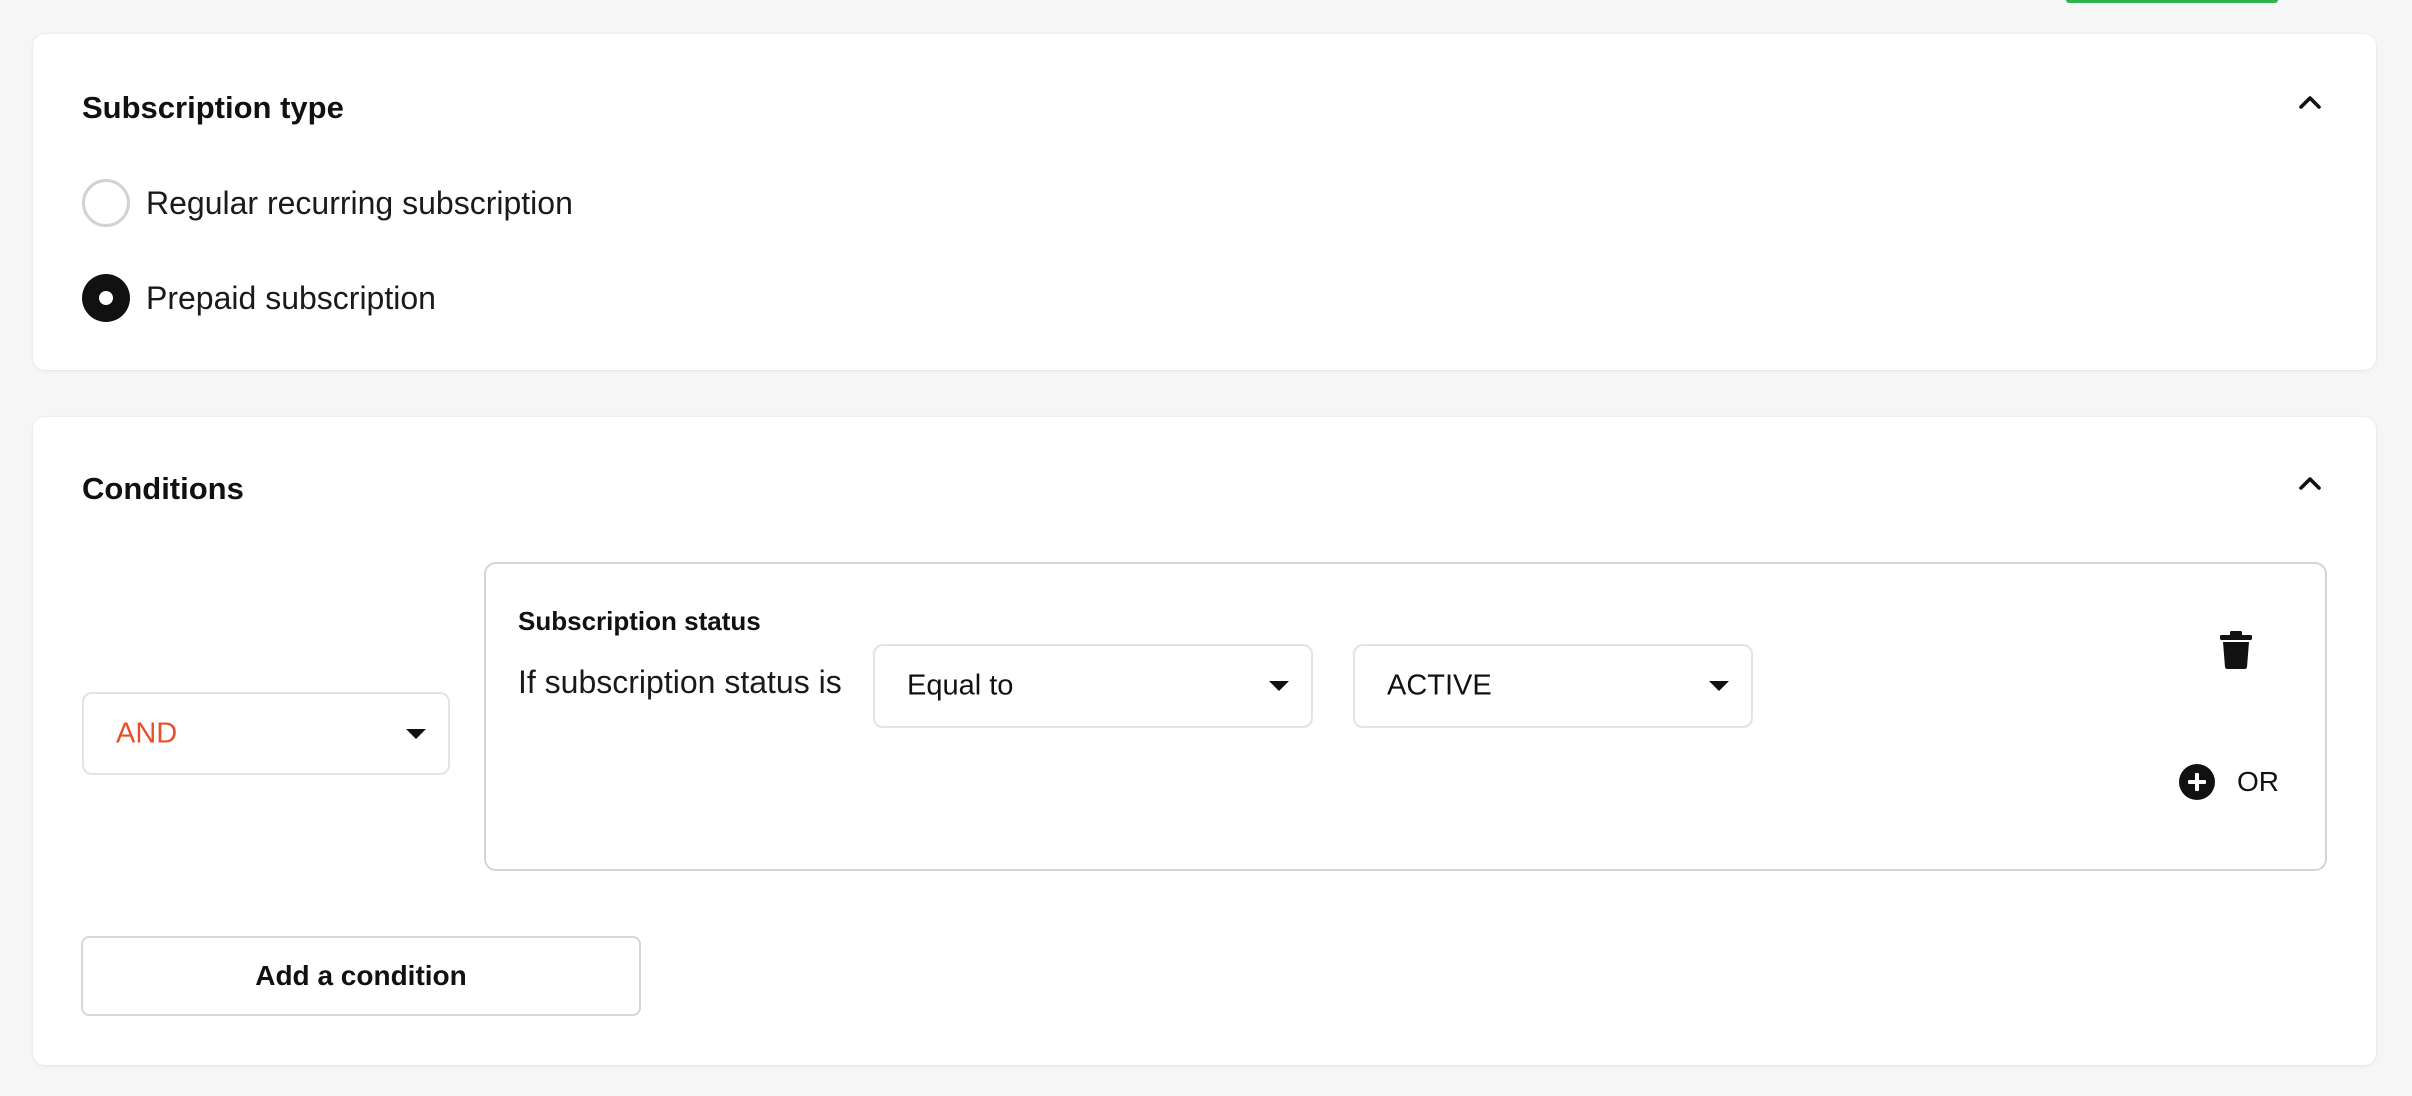 The image size is (2412, 1096). What do you see at coordinates (2258, 781) in the screenshot?
I see `or-label: OR` at bounding box center [2258, 781].